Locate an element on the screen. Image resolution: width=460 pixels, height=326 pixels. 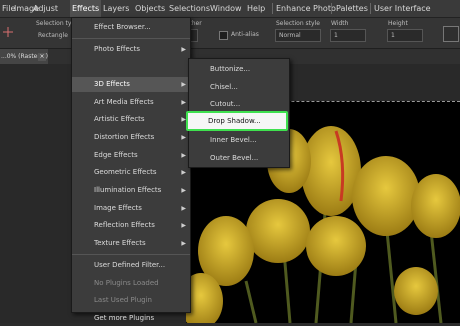
menu-item-artistic-effects: Artistic Effects ▶ is located at coordinates (131, 119).